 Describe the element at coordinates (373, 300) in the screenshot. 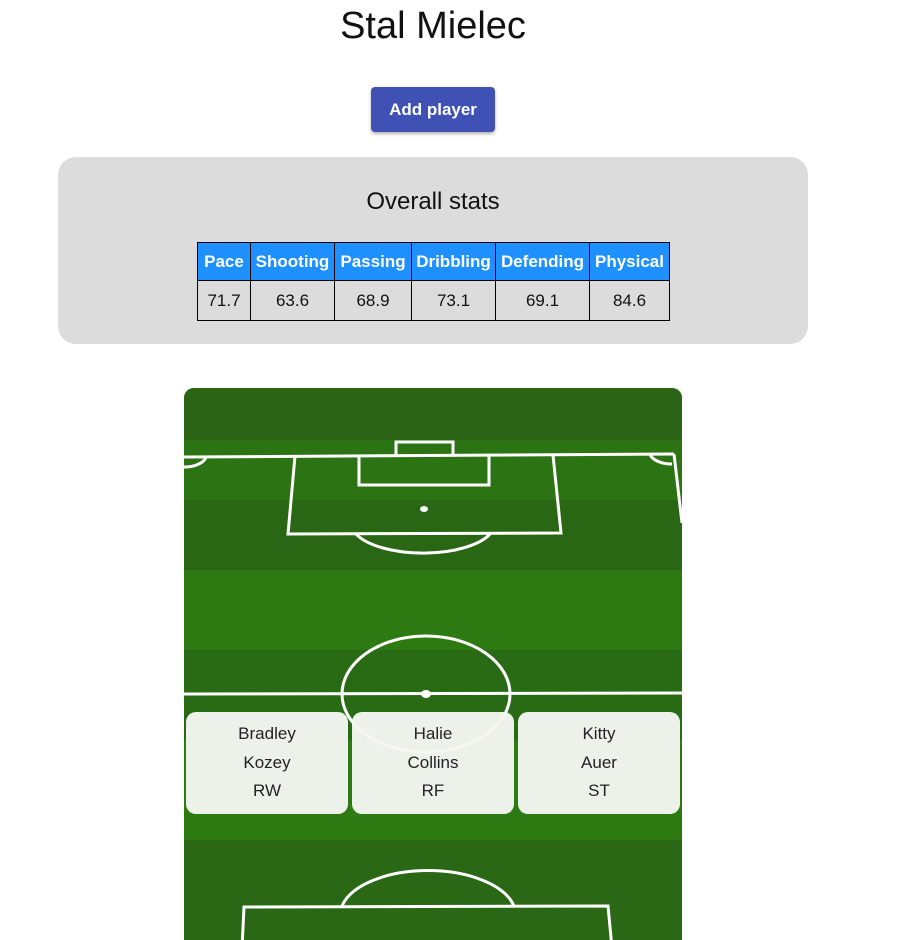

I see `stats-value-passing: 68.9` at that location.